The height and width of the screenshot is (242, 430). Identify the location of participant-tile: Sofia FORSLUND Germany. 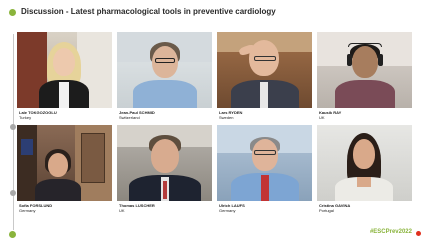
(64, 171).